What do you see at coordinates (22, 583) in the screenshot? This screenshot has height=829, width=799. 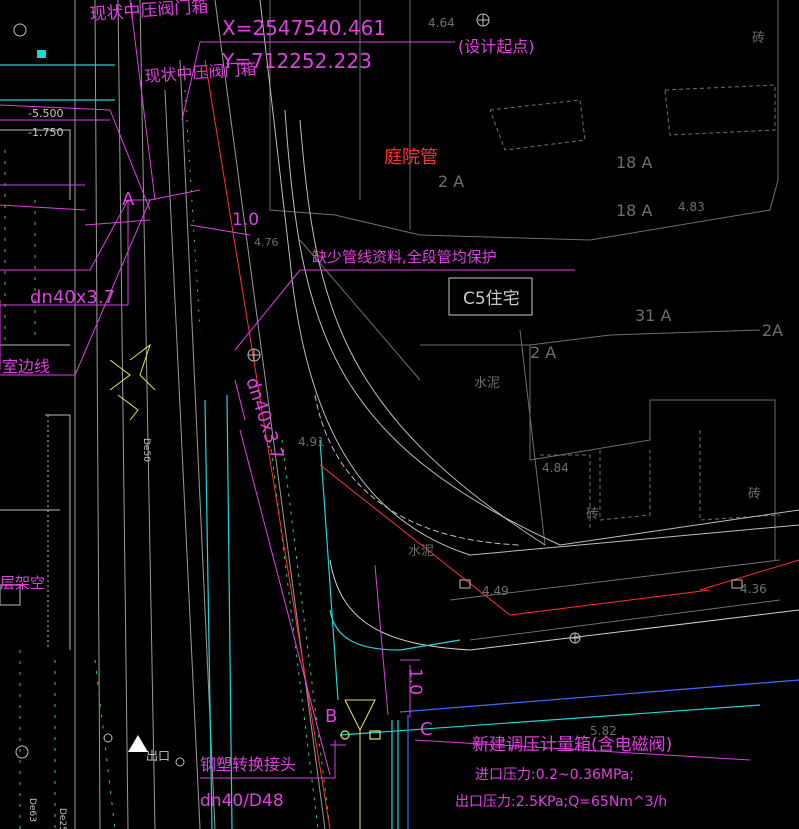 I see `overhead-label: 层架空` at bounding box center [22, 583].